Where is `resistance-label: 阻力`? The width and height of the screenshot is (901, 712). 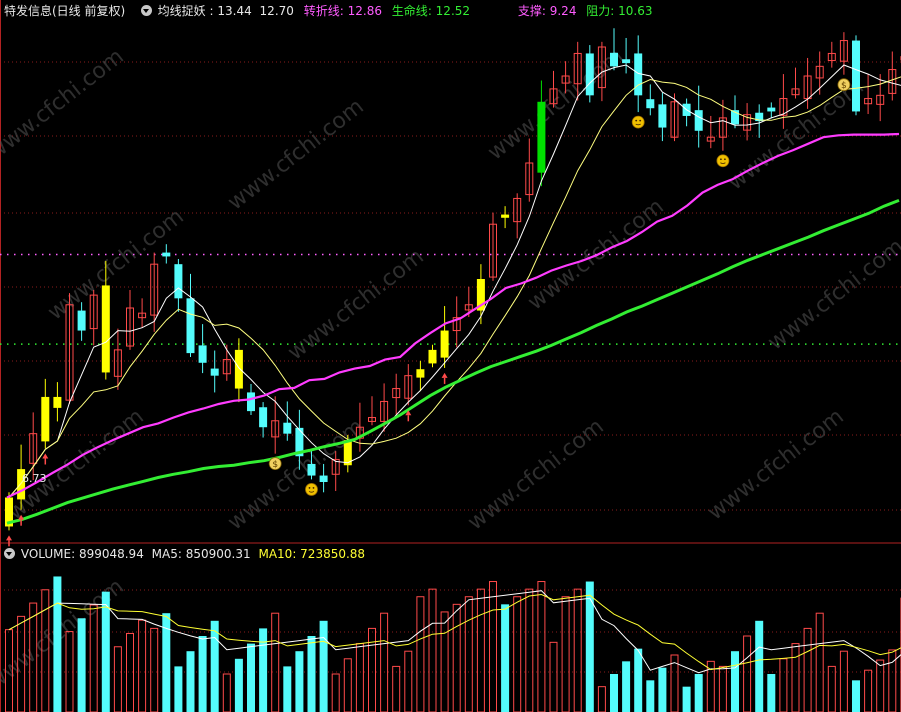 resistance-label: 阻力 is located at coordinates (598, 11).